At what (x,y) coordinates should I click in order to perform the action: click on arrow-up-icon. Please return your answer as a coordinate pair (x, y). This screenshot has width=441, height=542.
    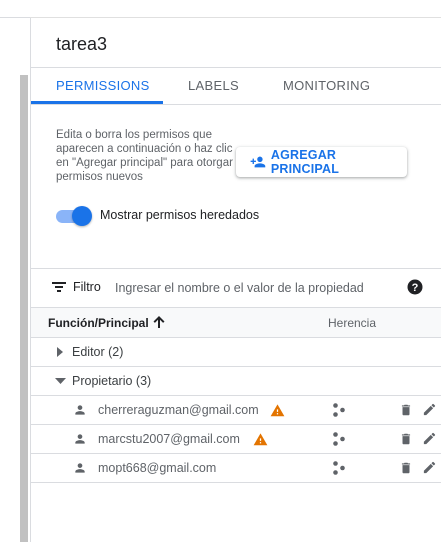
    Looking at the image, I should click on (159, 322).